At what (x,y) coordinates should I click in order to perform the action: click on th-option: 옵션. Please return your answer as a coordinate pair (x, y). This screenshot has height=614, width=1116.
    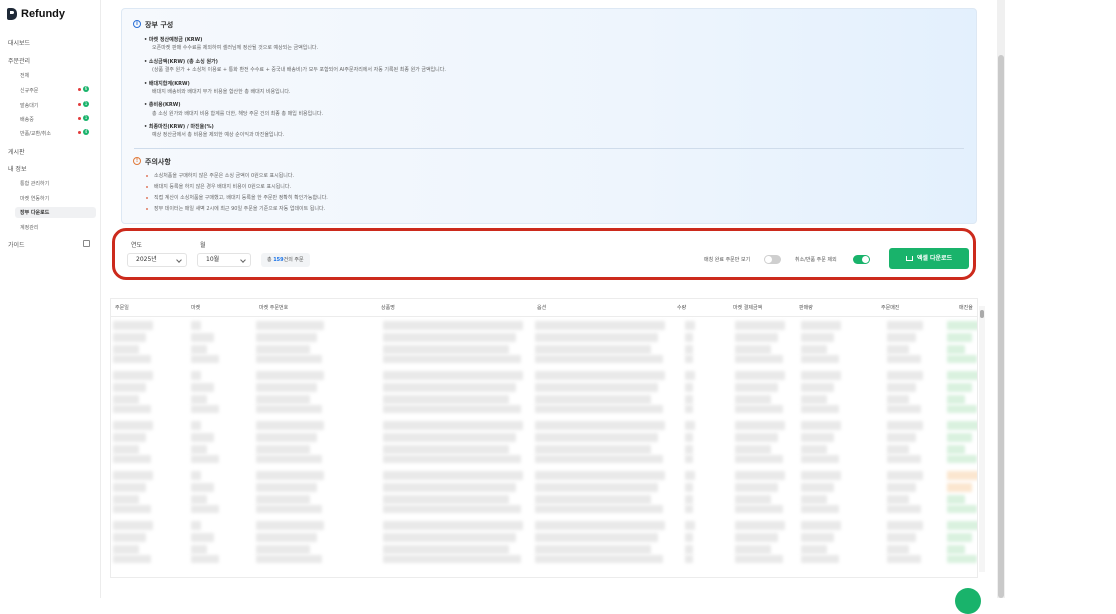
    Looking at the image, I should click on (541, 307).